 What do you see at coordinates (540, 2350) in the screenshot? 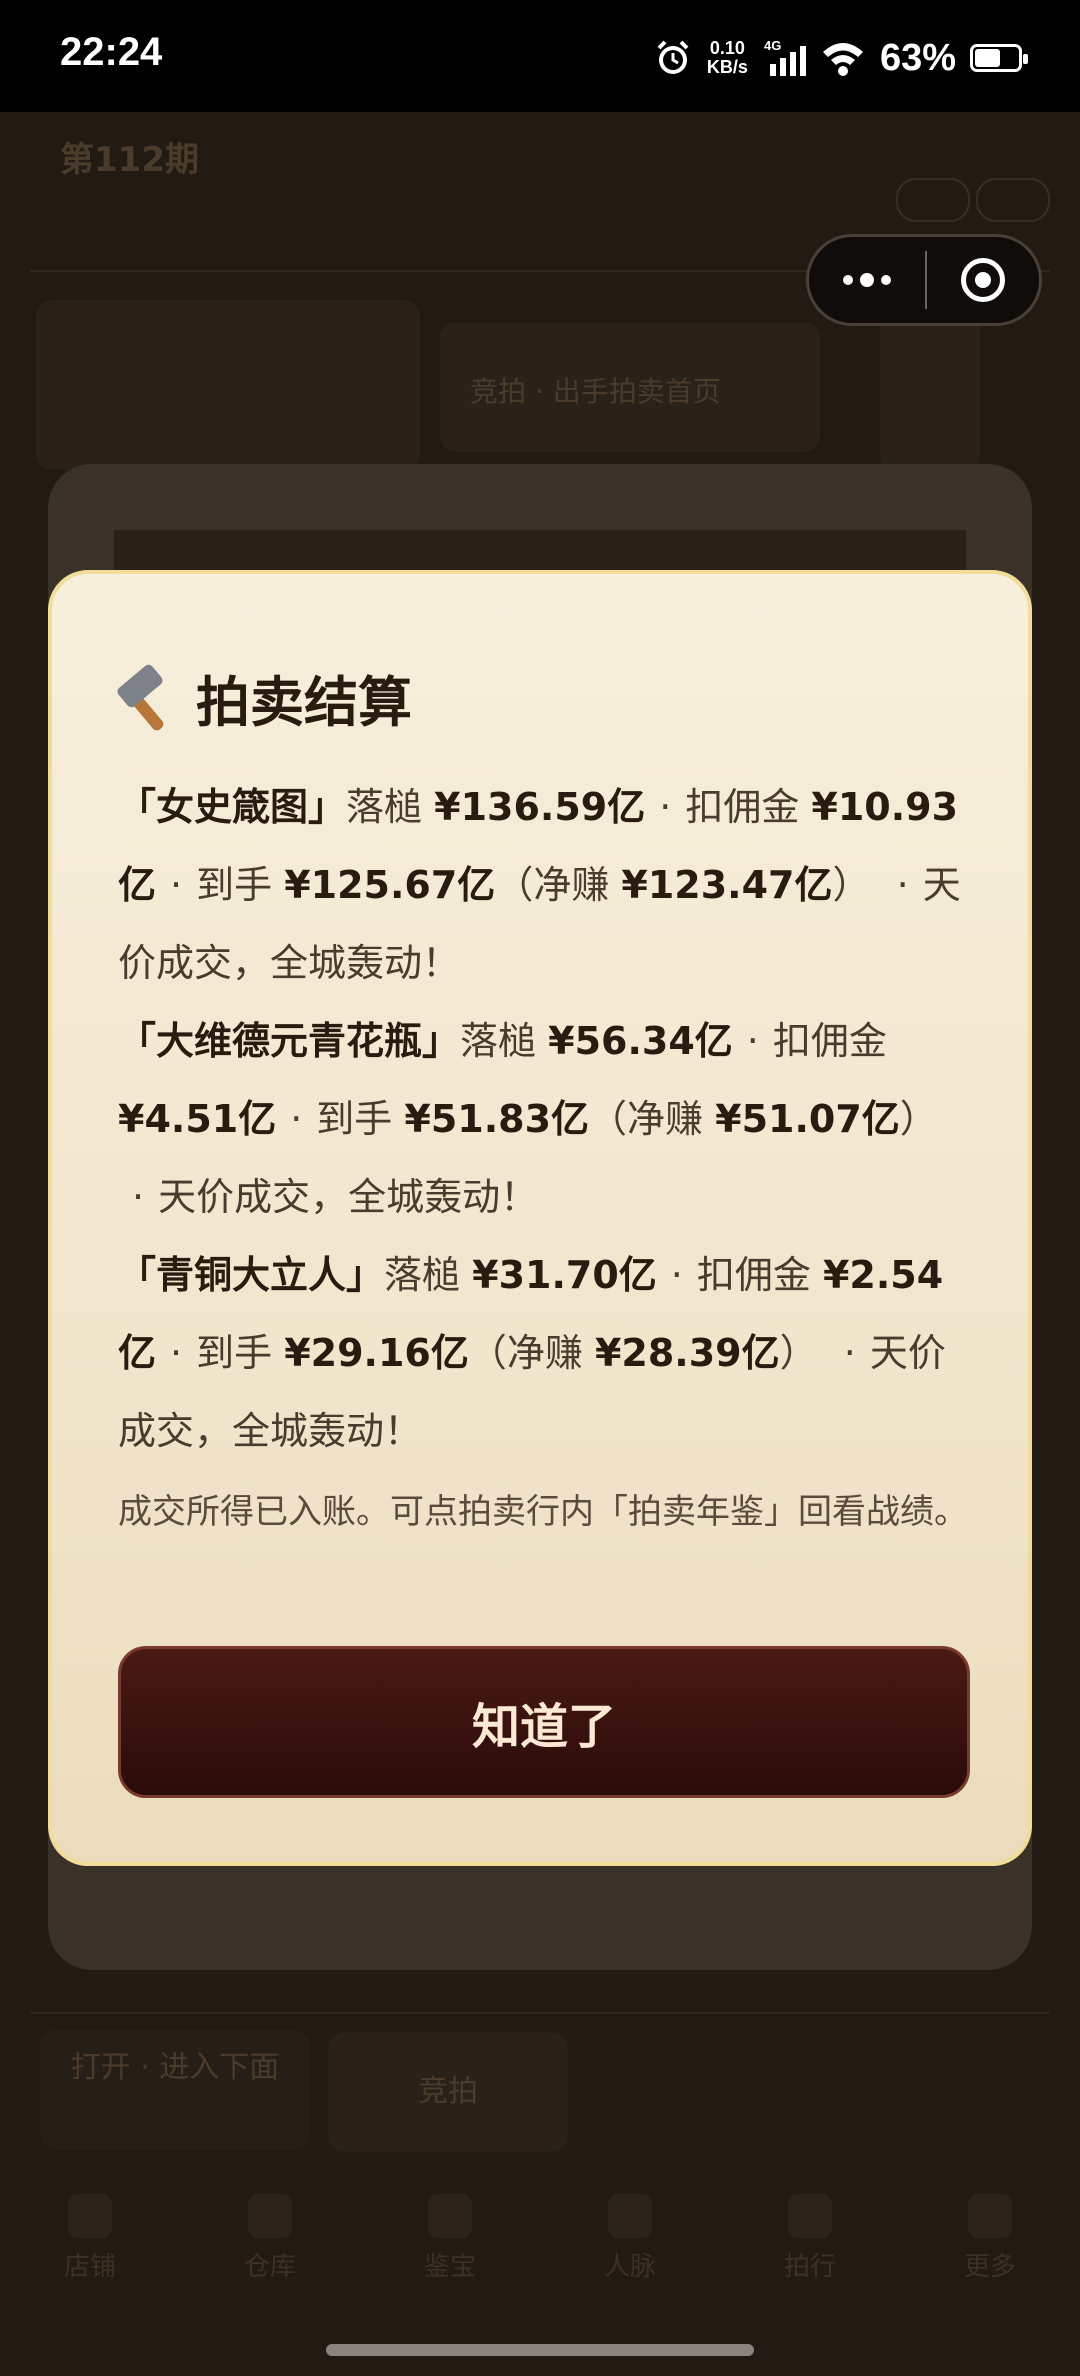
I see `home-indicator` at bounding box center [540, 2350].